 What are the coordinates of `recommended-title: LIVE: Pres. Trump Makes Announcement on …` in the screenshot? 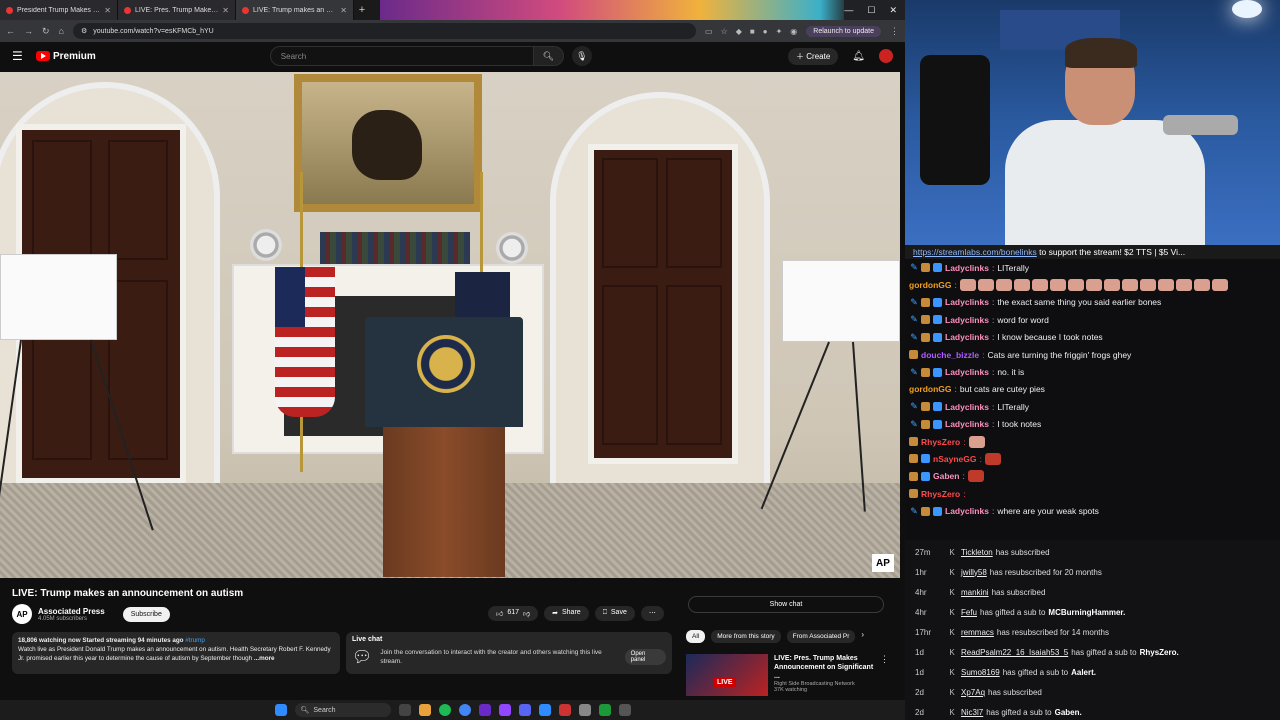 It's located at (824, 667).